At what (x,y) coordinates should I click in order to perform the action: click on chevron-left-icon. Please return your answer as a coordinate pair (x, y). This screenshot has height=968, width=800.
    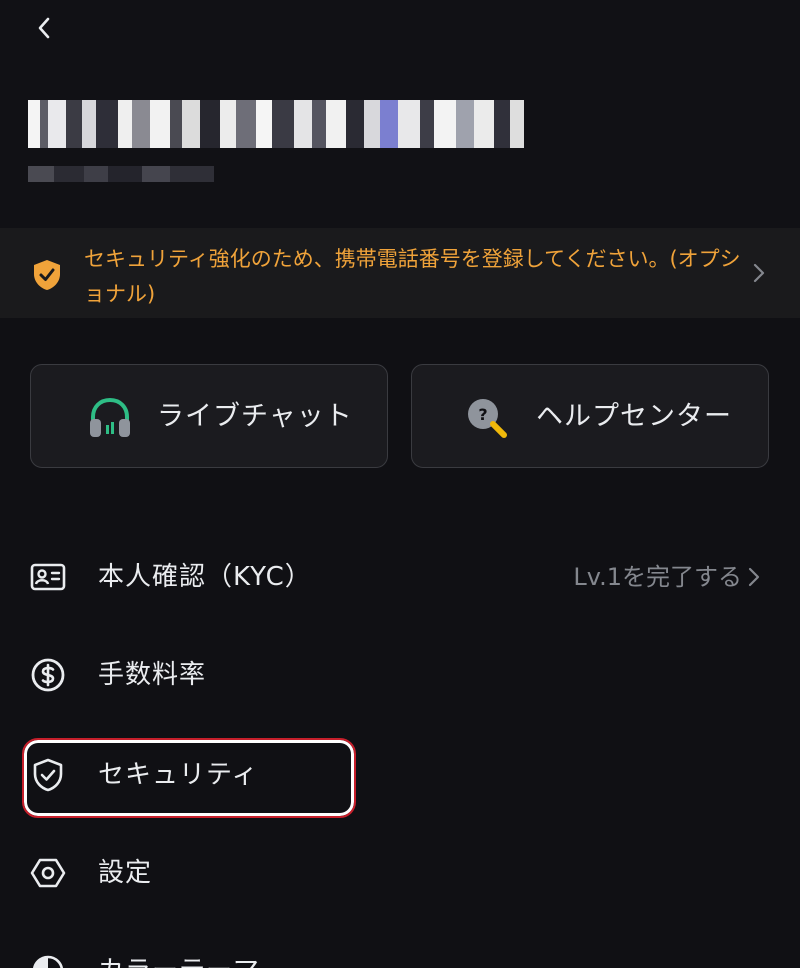
    Looking at the image, I should click on (44, 28).